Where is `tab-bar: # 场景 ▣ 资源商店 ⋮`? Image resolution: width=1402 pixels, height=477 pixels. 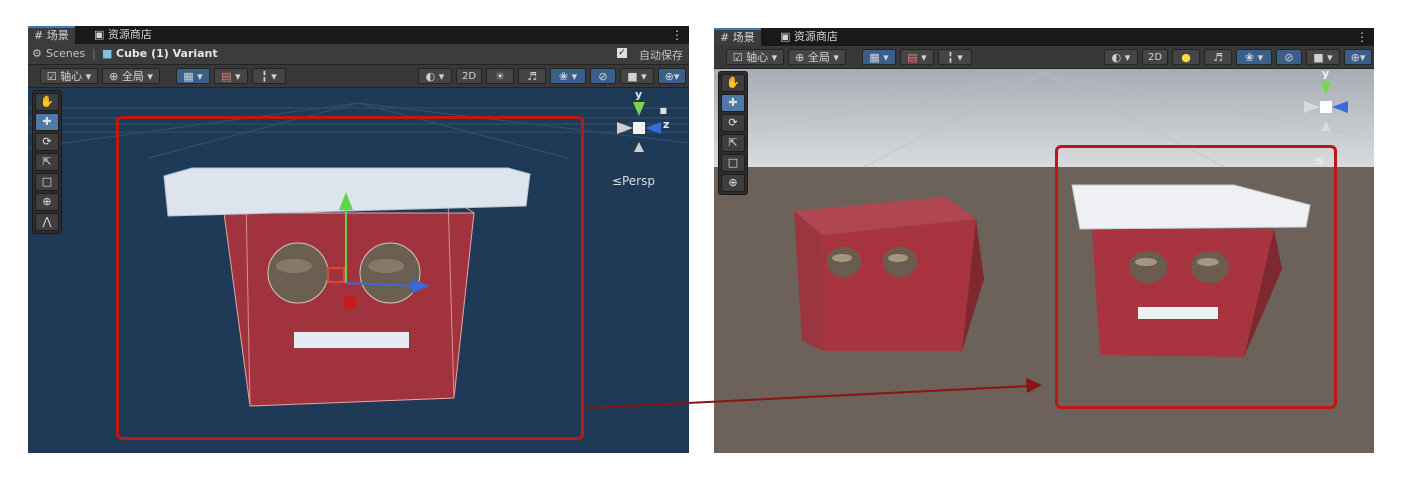 tab-bar: # 场景 ▣ 资源商店 ⋮ is located at coordinates (358, 35).